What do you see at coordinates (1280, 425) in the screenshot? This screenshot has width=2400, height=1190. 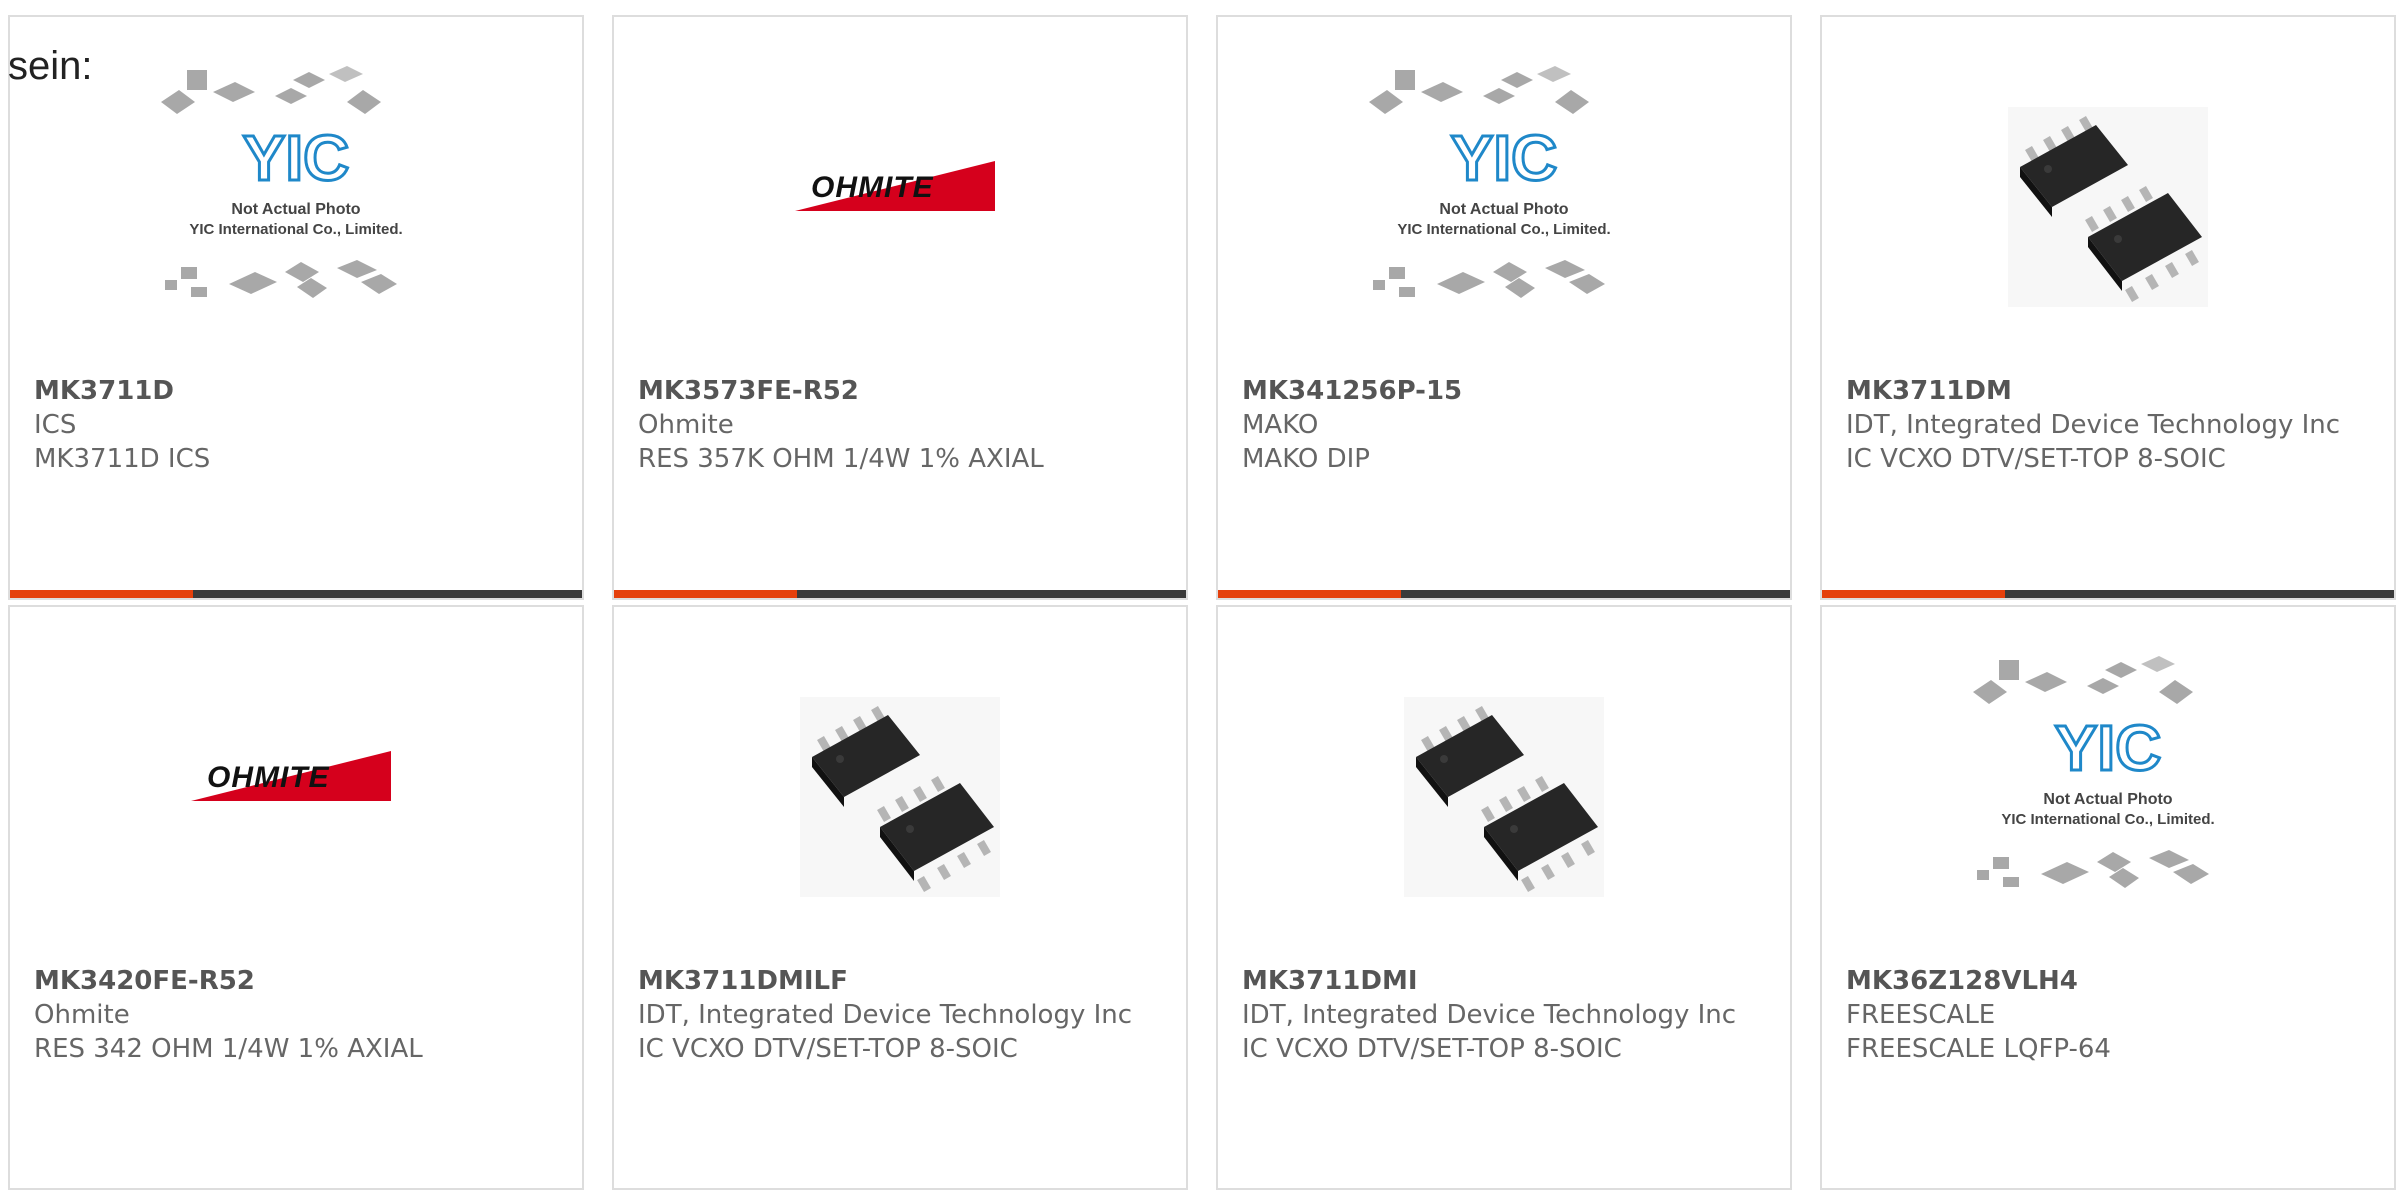 I see `manufacturer: MAKO` at bounding box center [1280, 425].